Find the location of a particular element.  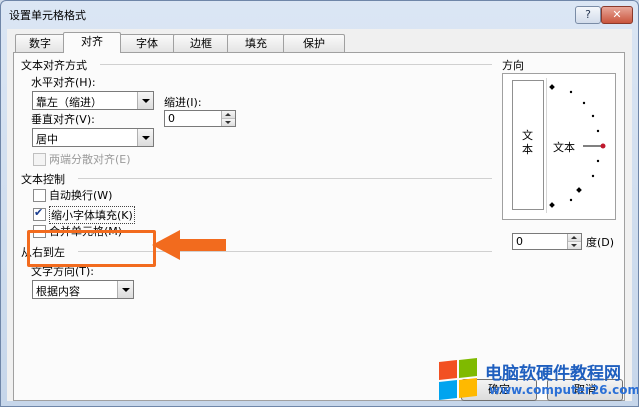

watermark: 电脑软硬件教程网 www.computer26.com is located at coordinates (535, 379).